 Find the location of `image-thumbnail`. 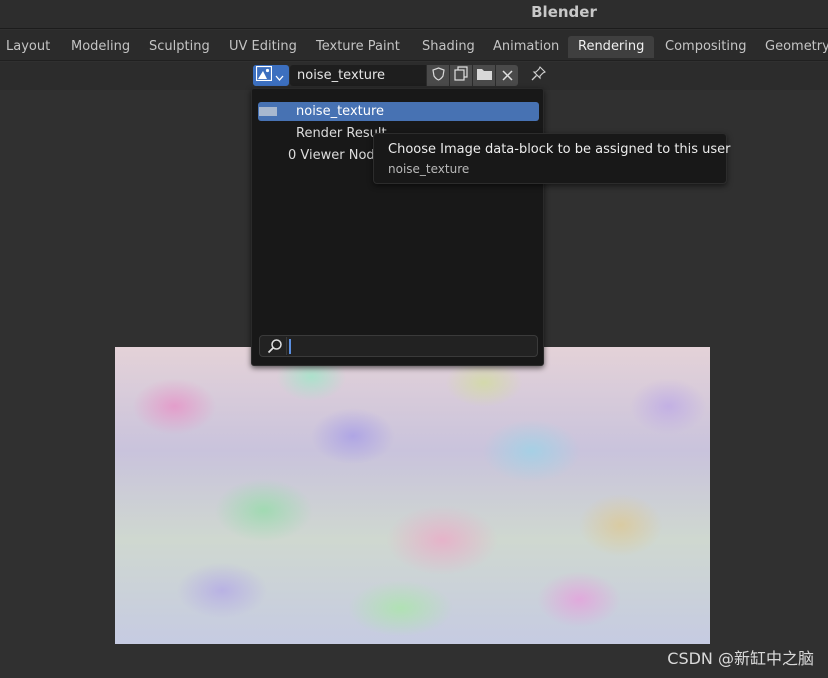

image-thumbnail is located at coordinates (268, 111).